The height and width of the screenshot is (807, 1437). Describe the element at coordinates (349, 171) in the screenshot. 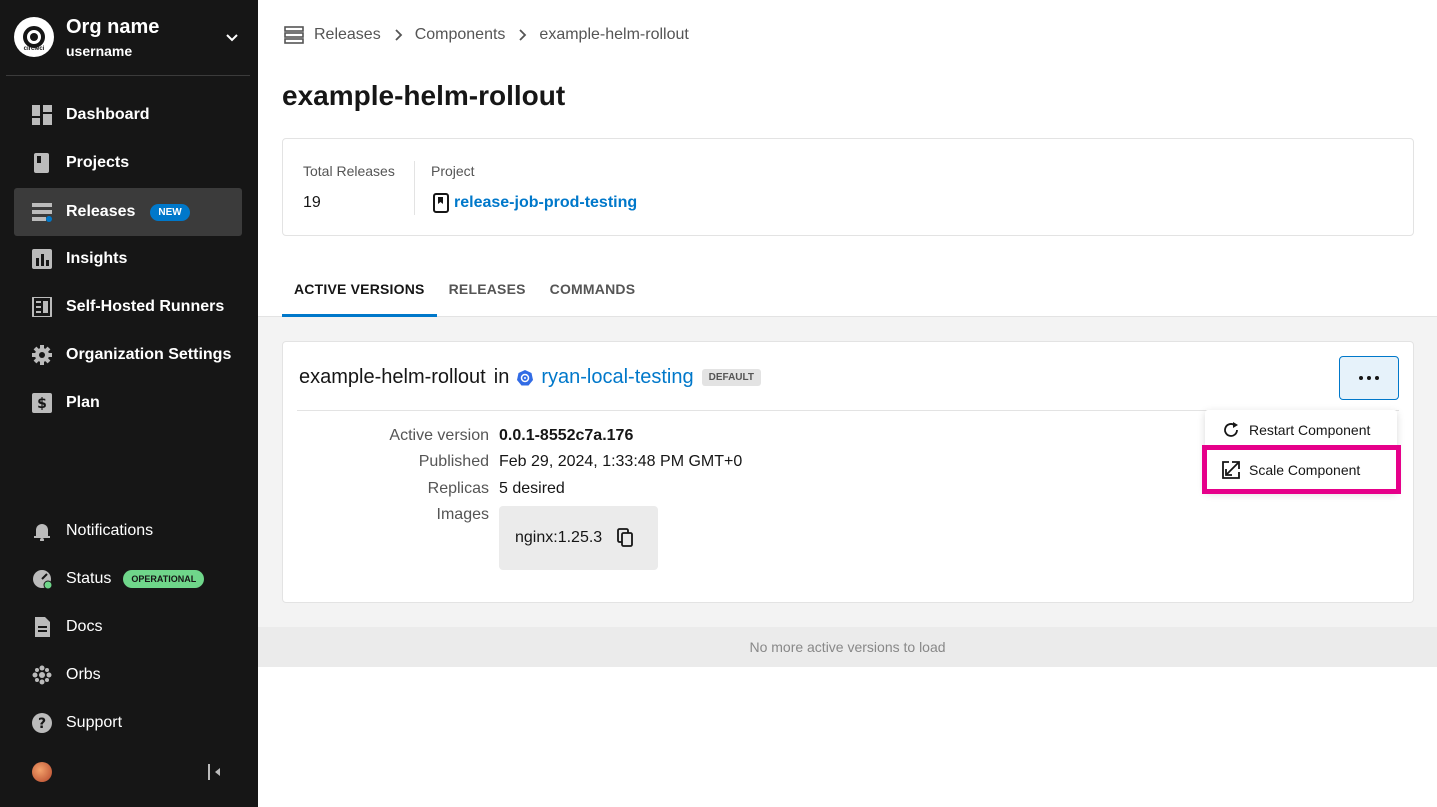

I see `total-releases-label: Total Releases` at that location.